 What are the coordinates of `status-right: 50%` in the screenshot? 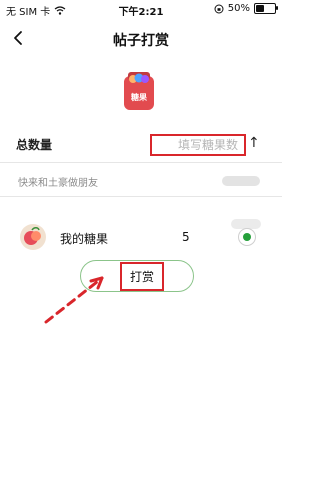 It's located at (246, 8).